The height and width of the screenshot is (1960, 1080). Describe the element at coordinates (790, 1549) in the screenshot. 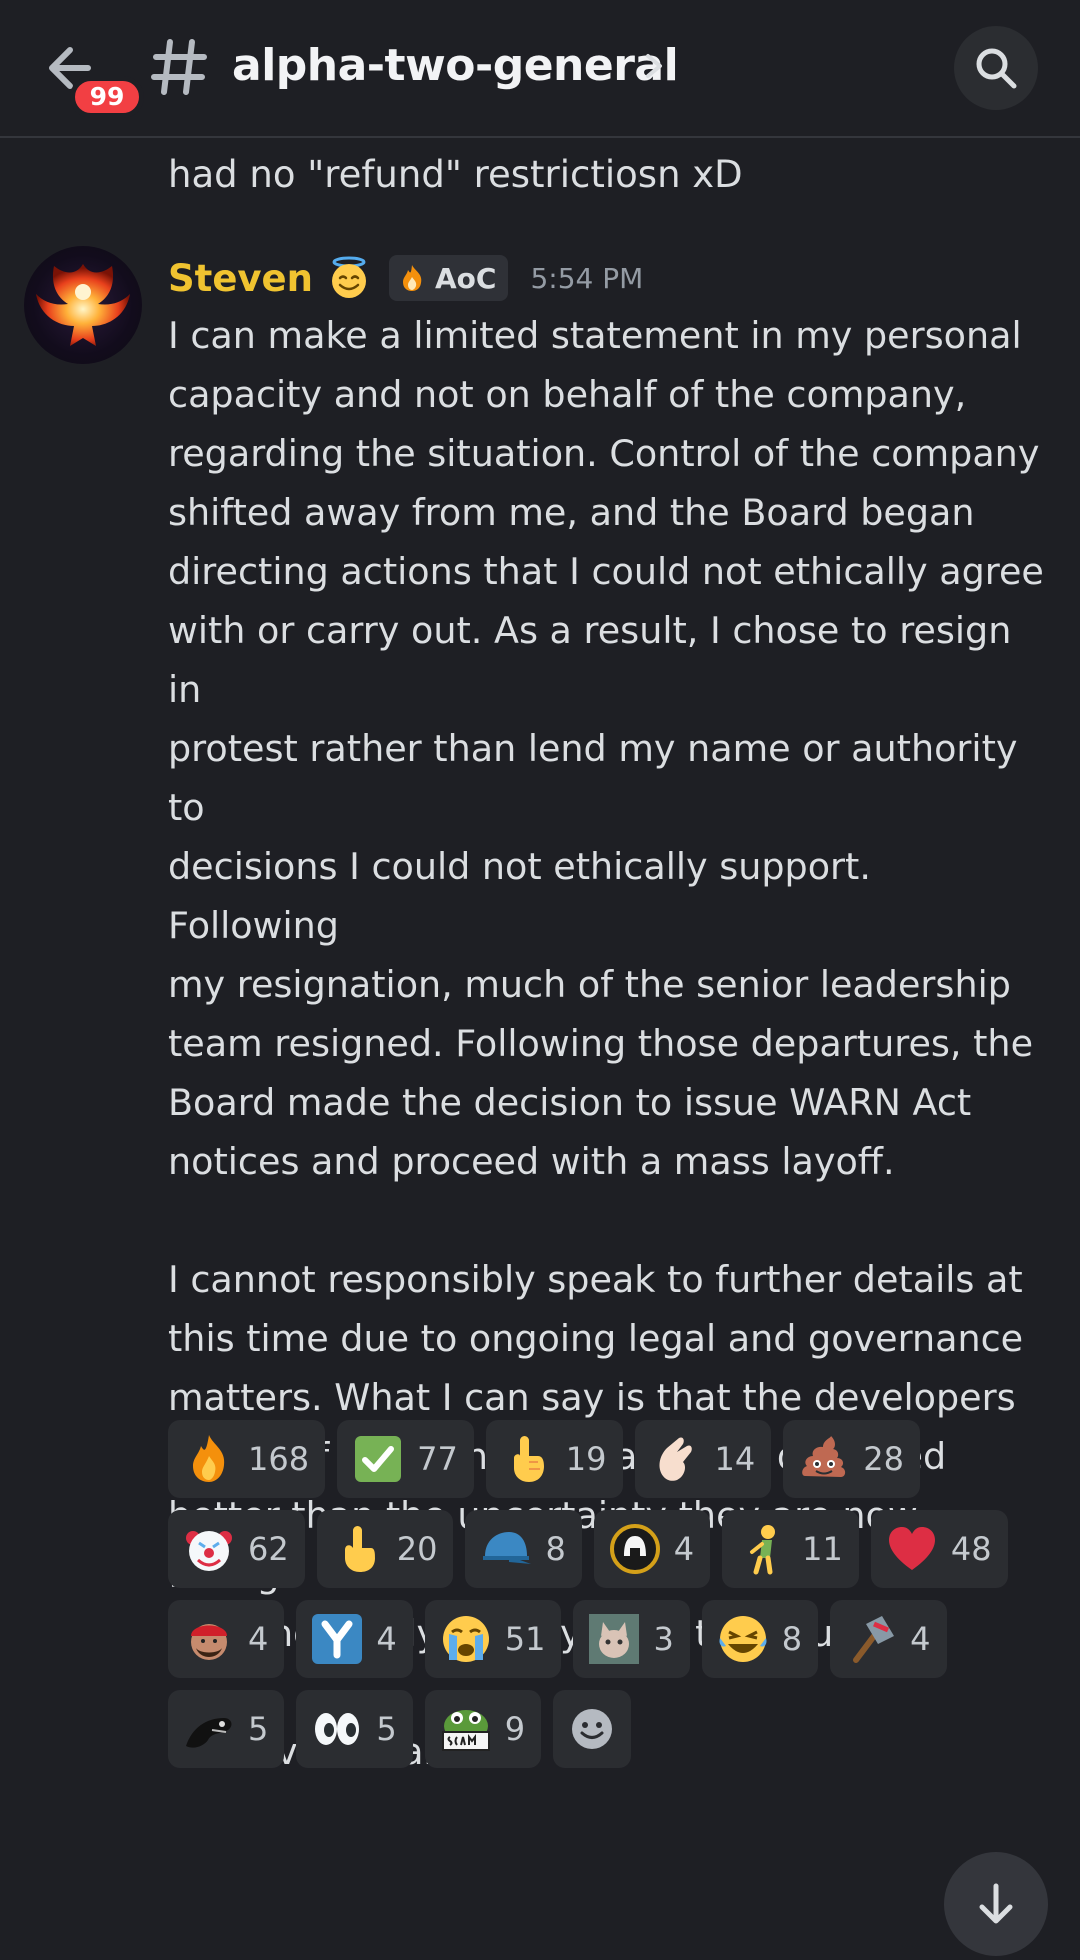

I see `reaction-person: 11` at that location.